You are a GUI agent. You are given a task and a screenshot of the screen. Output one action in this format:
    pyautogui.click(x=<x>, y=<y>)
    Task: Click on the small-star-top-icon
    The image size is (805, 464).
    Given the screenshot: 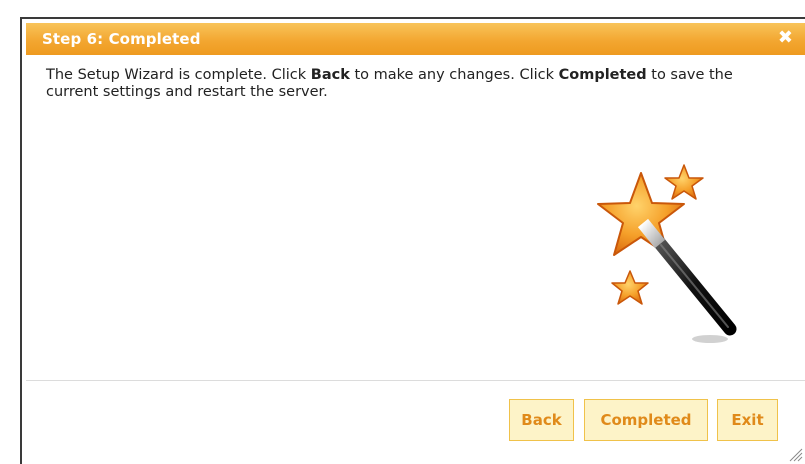 What is the action you would take?
    pyautogui.click(x=684, y=182)
    